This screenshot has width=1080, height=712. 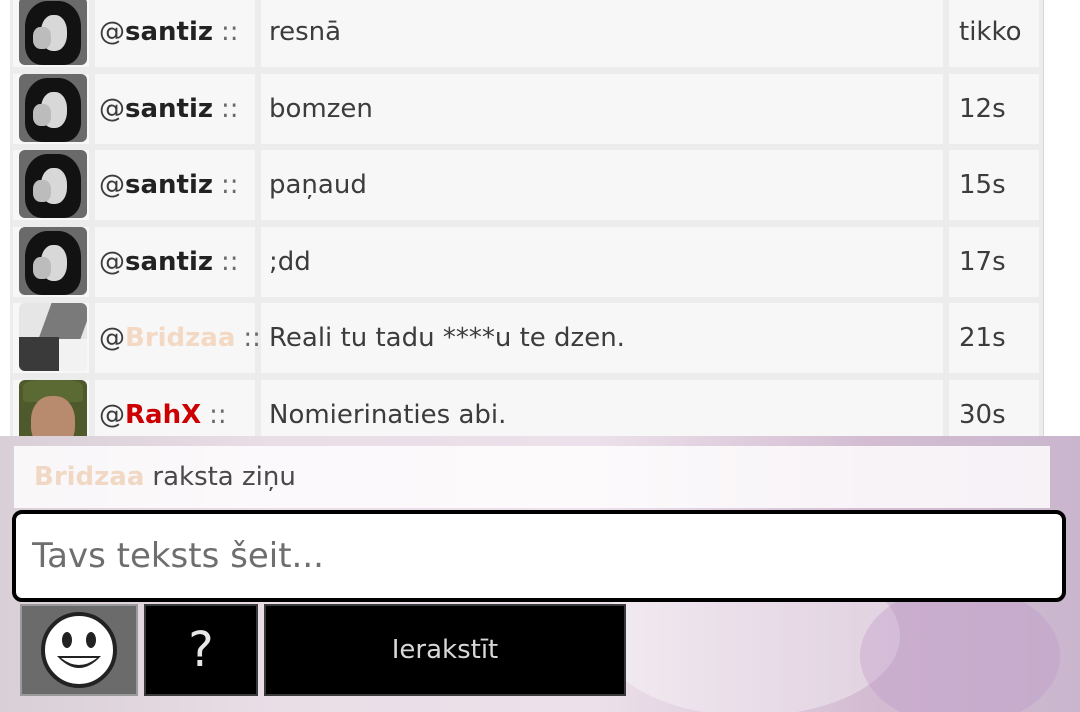 What do you see at coordinates (602, 33) in the screenshot?
I see `message-text: resnā` at bounding box center [602, 33].